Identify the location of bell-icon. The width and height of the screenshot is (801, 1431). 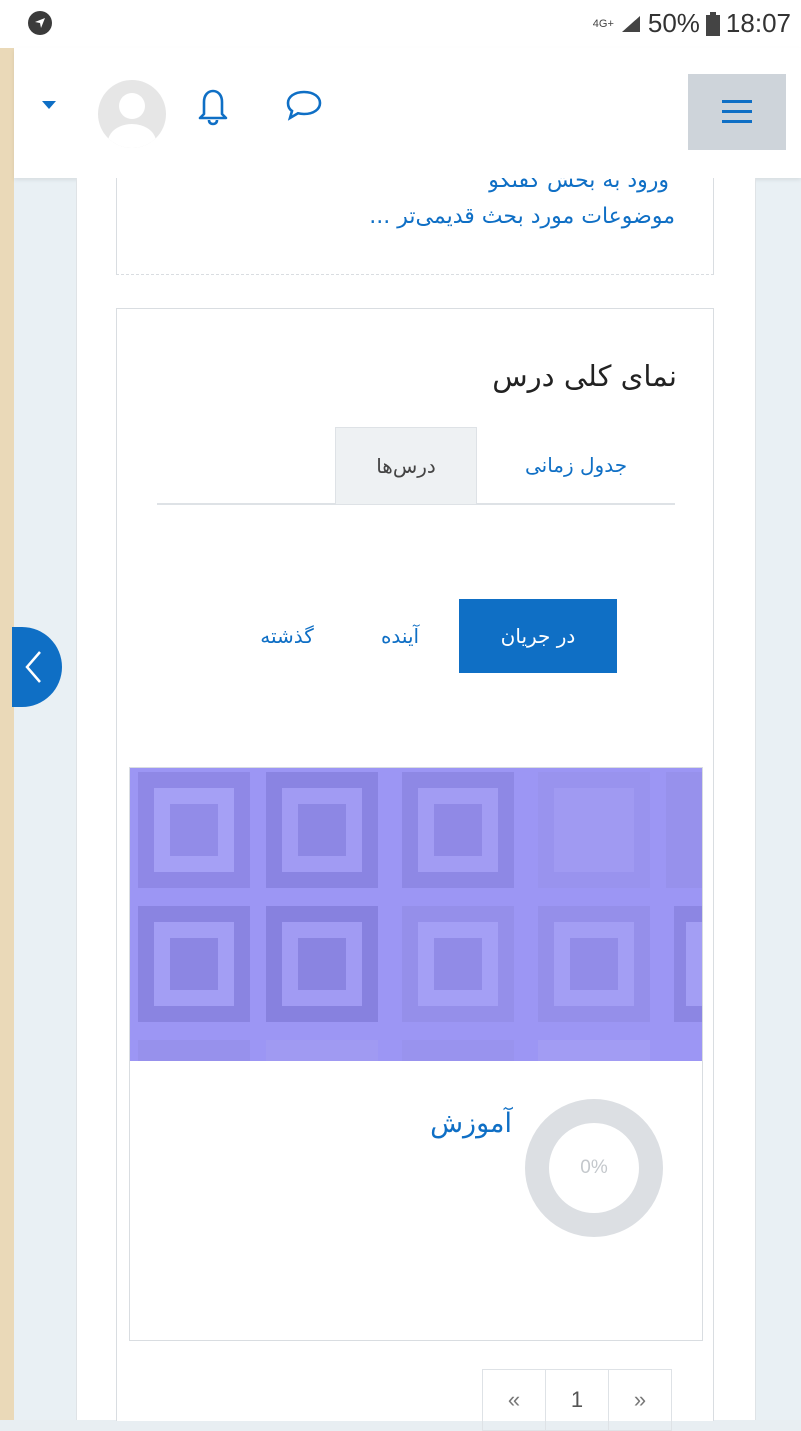
(213, 108).